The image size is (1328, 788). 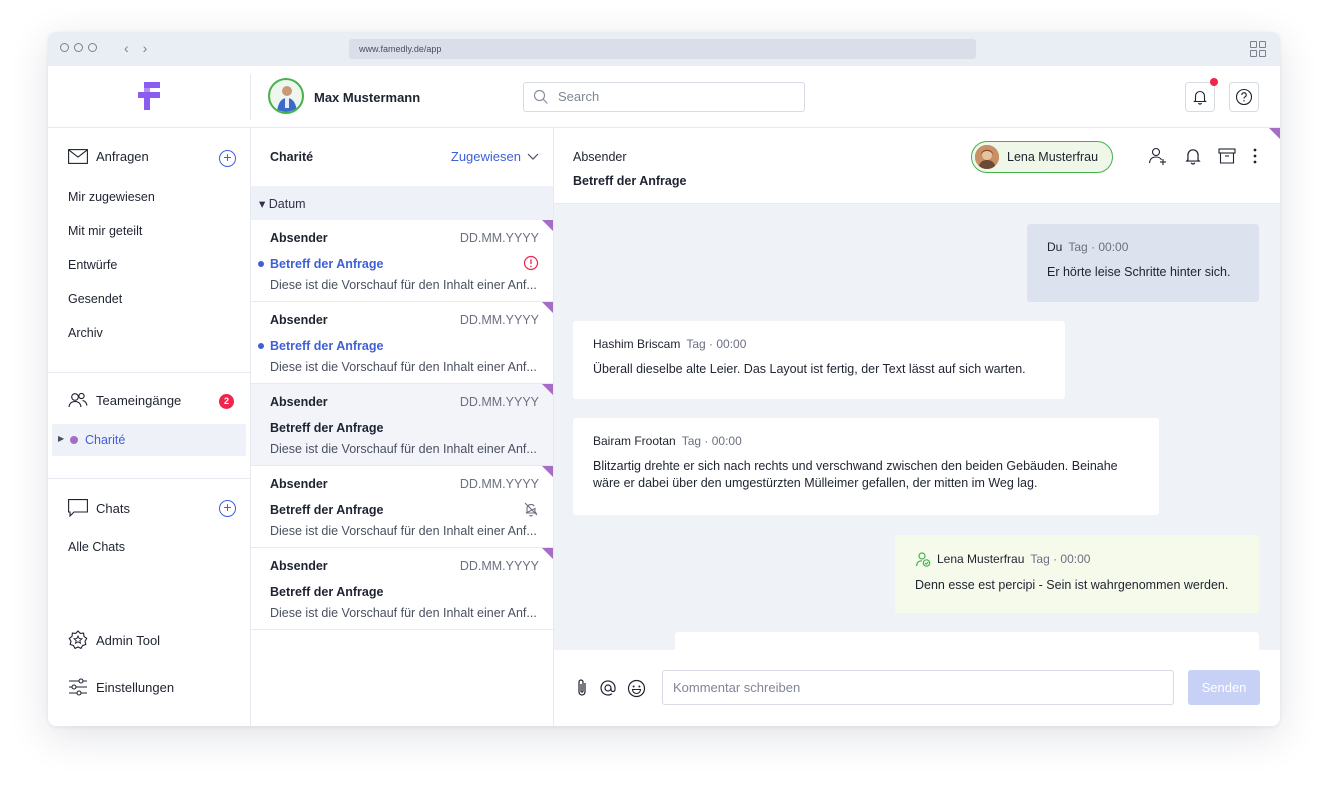 I want to click on sidebar-item-shared: Mit mir geteilt, so click(x=105, y=231).